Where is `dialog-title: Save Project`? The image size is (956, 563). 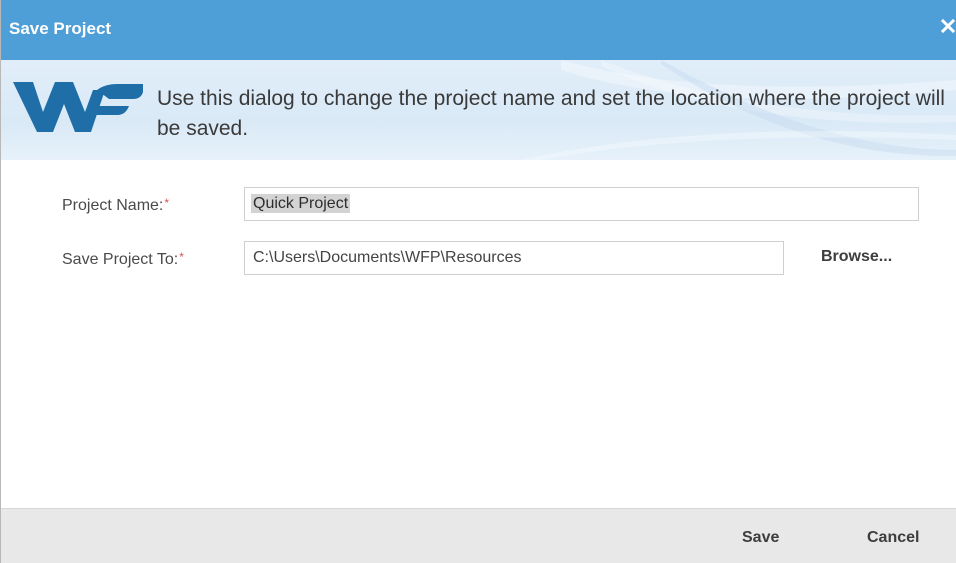
dialog-title: Save Project is located at coordinates (60, 28).